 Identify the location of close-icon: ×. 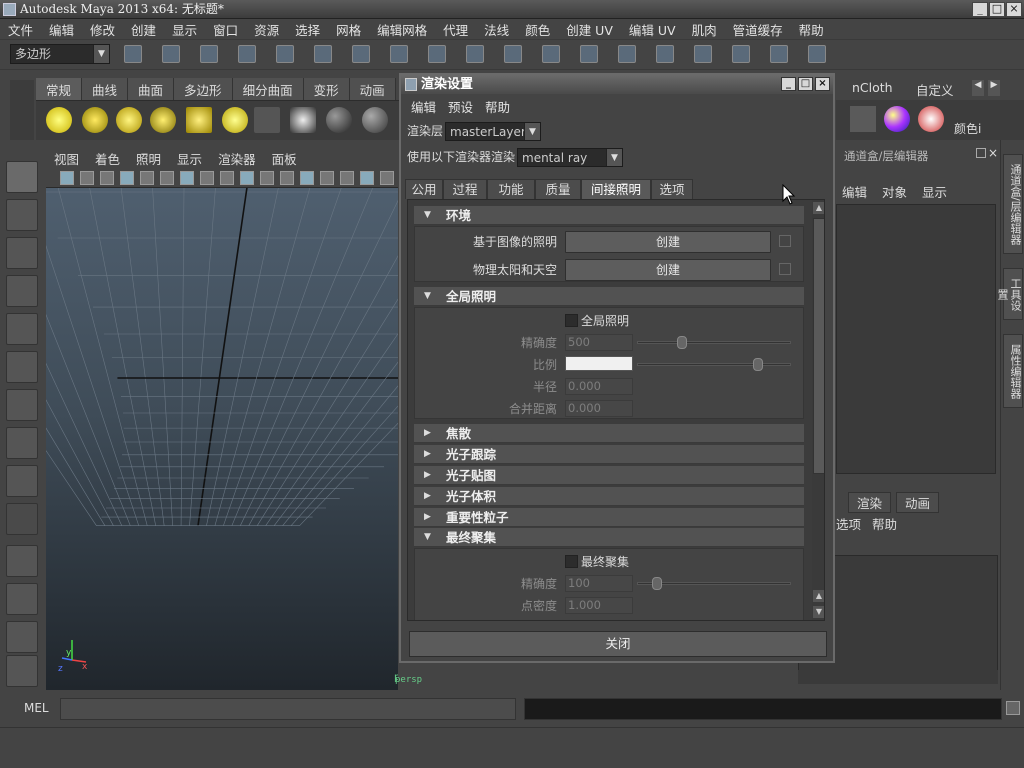
(1014, 9).